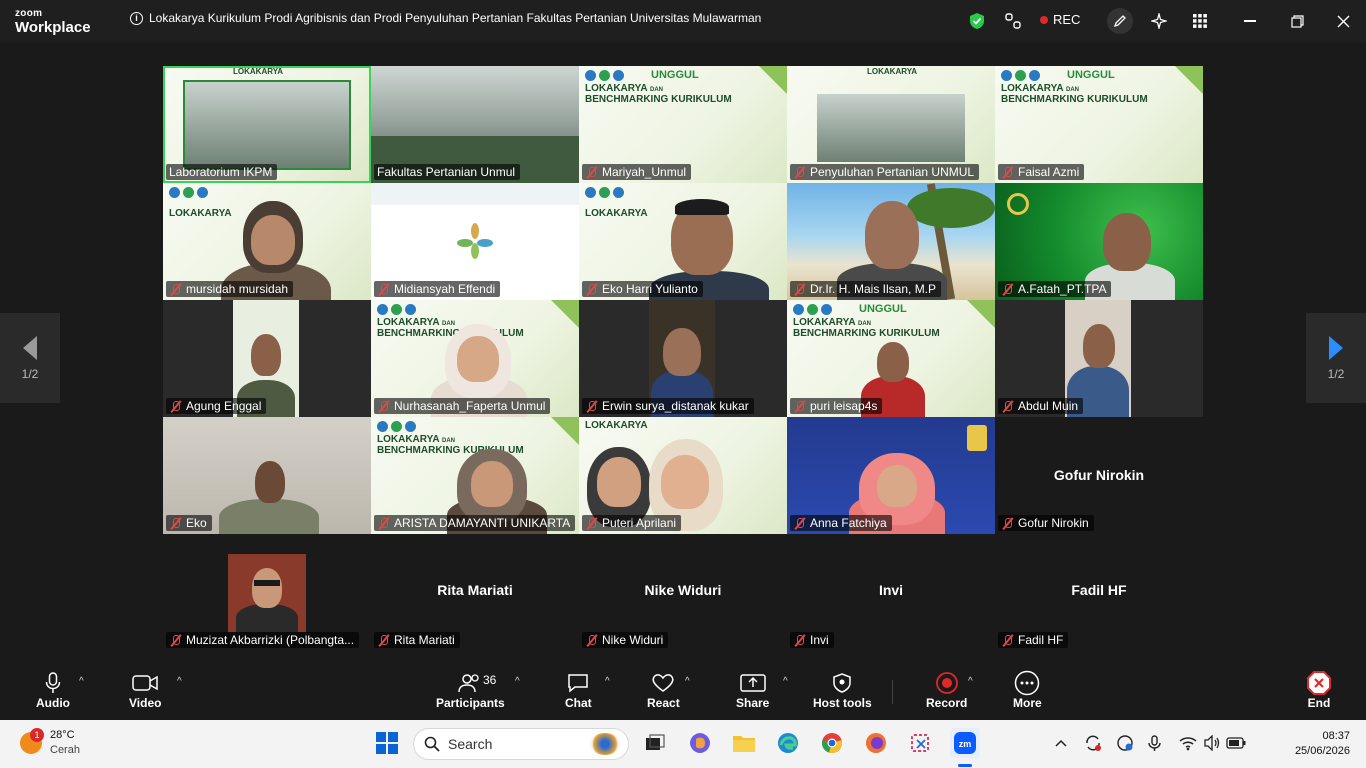 Image resolution: width=1366 pixels, height=768 pixels. What do you see at coordinates (1212, 743) in the screenshot?
I see `volume-icon` at bounding box center [1212, 743].